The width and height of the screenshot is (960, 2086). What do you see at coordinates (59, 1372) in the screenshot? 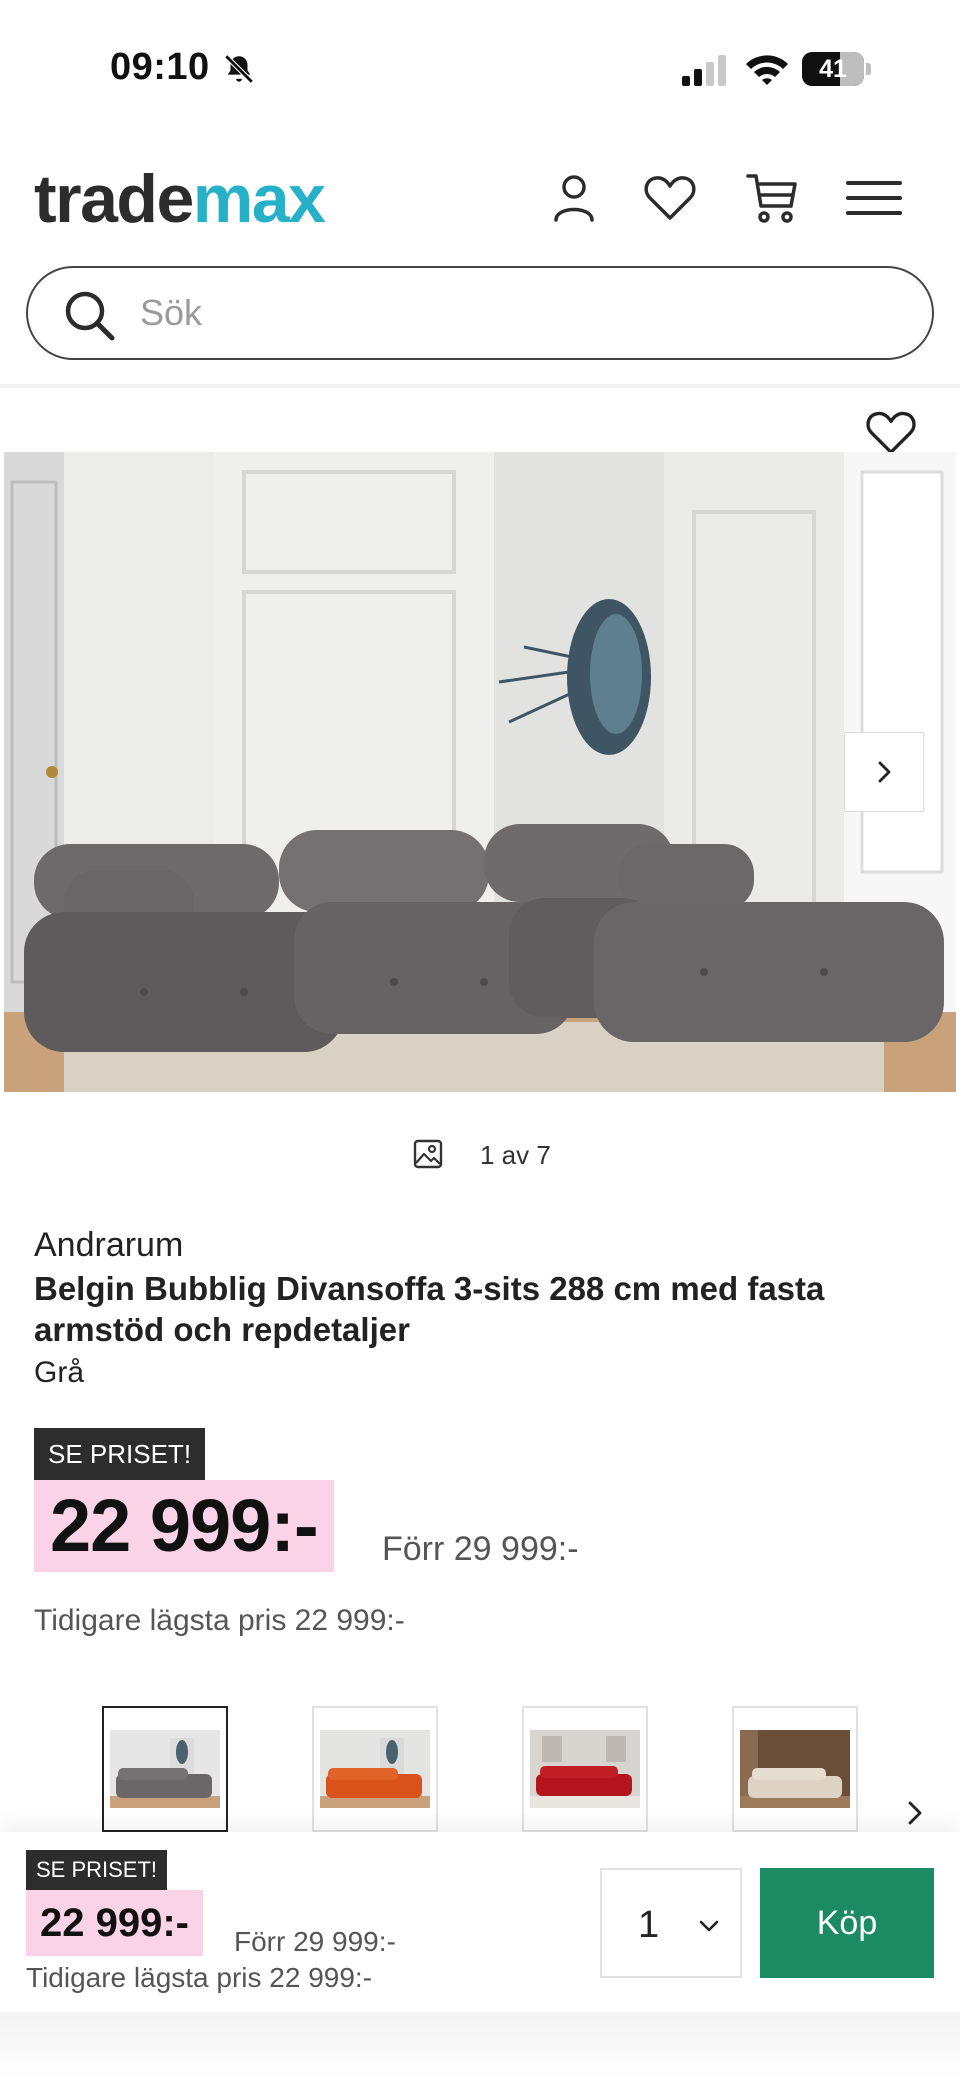
I see `product-variant: Grå` at bounding box center [59, 1372].